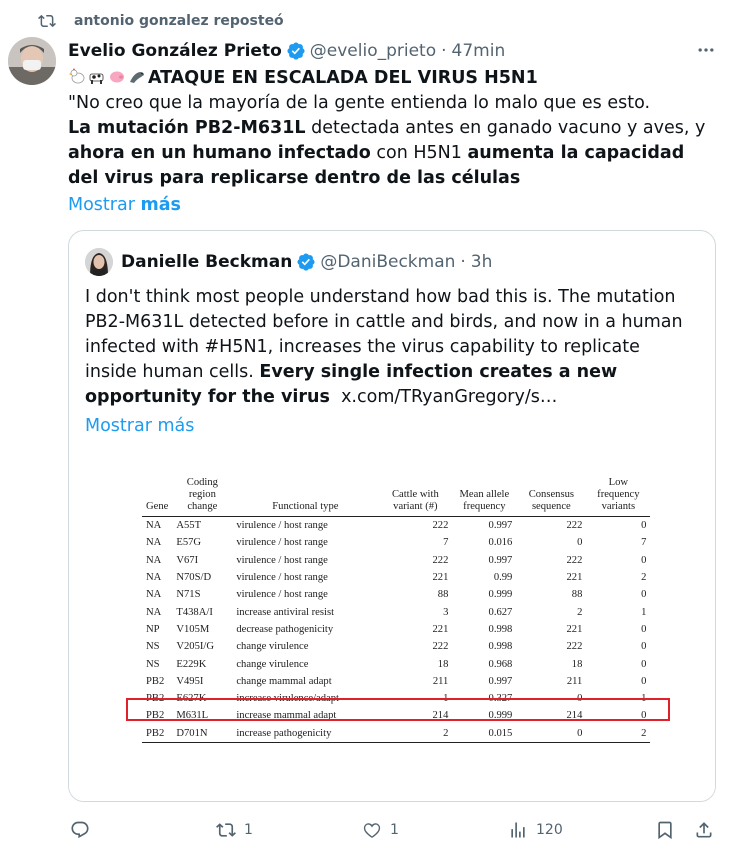 This screenshot has width=738, height=858. I want to click on table-cell: V67I, so click(187, 560).